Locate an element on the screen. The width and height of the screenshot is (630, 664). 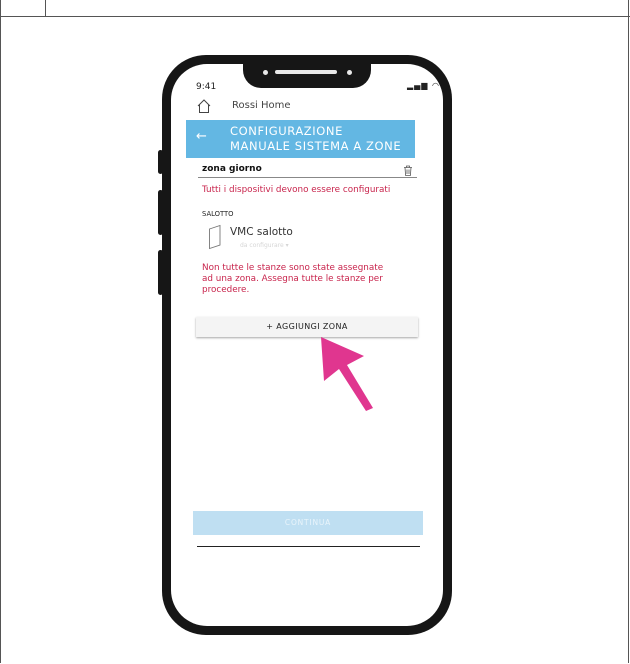
continue-button: CONTINUA is located at coordinates (308, 523).